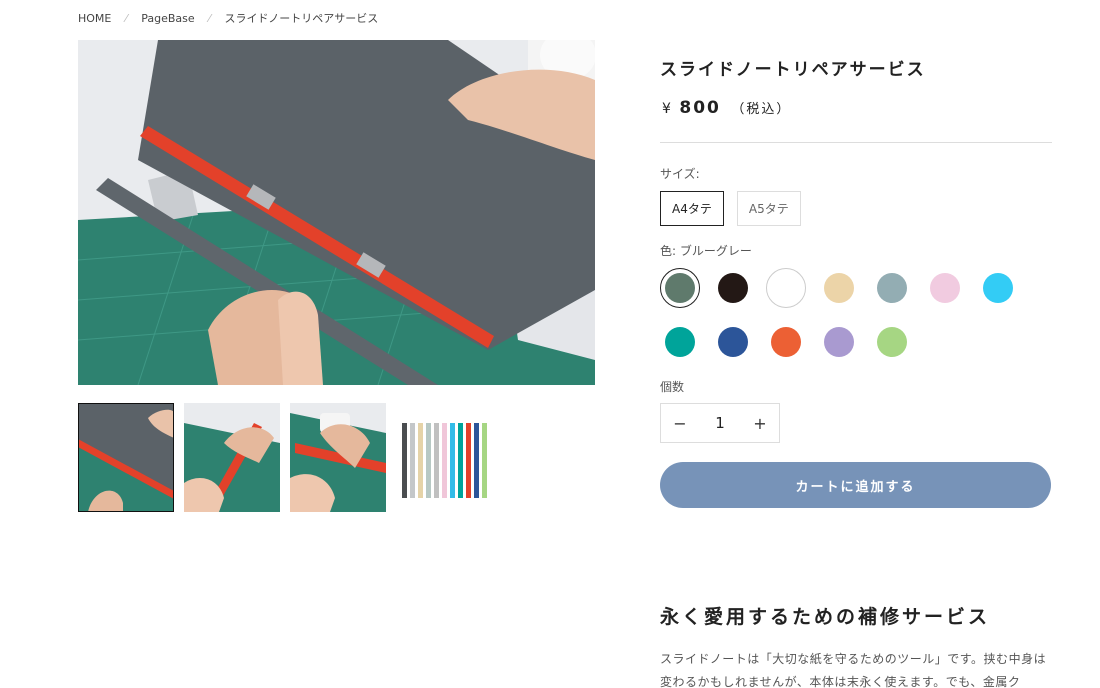 Image resolution: width=1100 pixels, height=688 pixels. I want to click on color-swatch-teal, so click(680, 342).